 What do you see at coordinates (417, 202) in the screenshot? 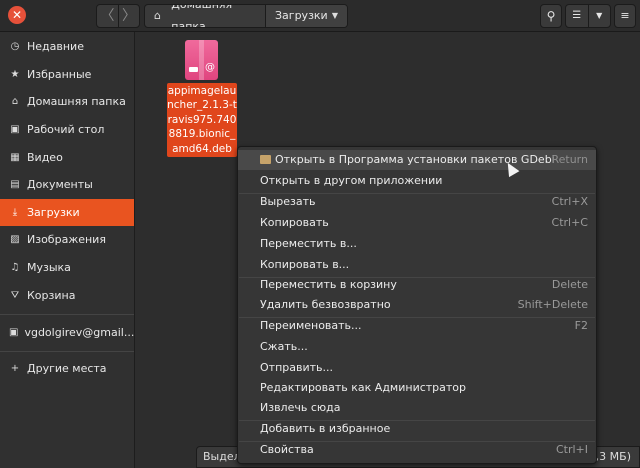
I see `menu-item-cut: Вырезать Ctrl+X` at bounding box center [417, 202].